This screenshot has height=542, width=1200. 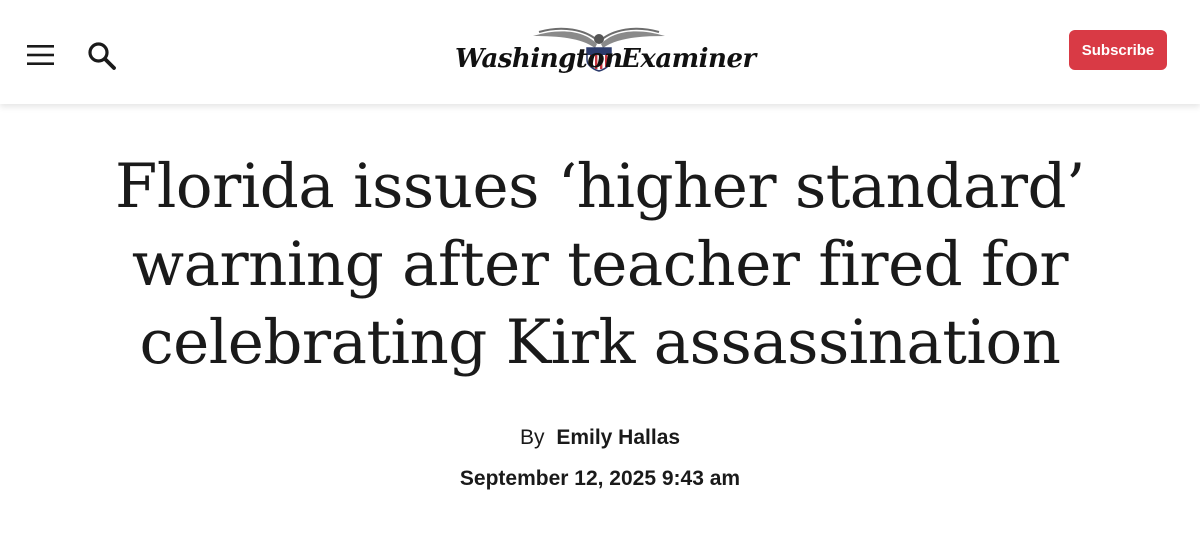 I want to click on menu-button, so click(x=41, y=55).